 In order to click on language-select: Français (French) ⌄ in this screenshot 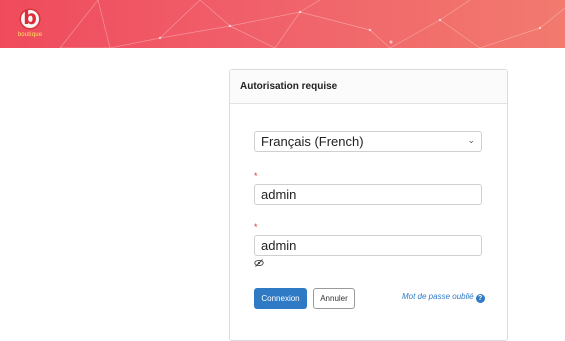, I will do `click(368, 141)`.